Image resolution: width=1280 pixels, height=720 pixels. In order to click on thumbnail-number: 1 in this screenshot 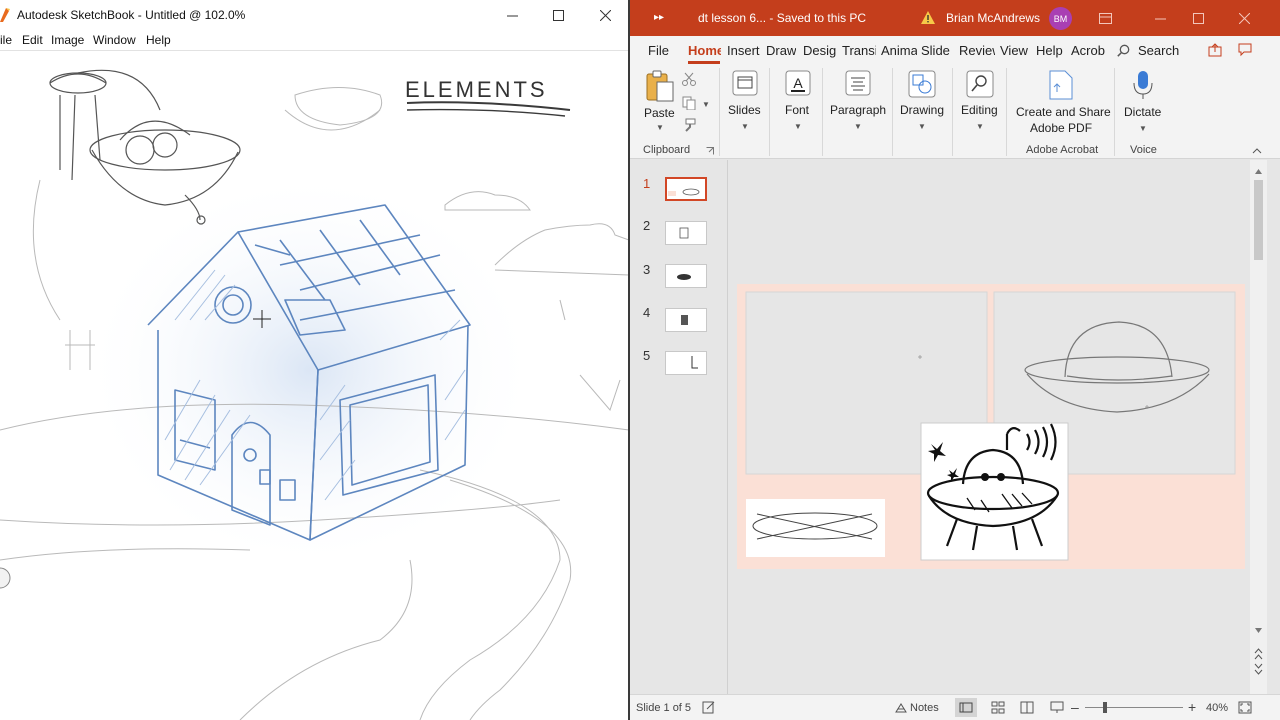, I will do `click(647, 183)`.